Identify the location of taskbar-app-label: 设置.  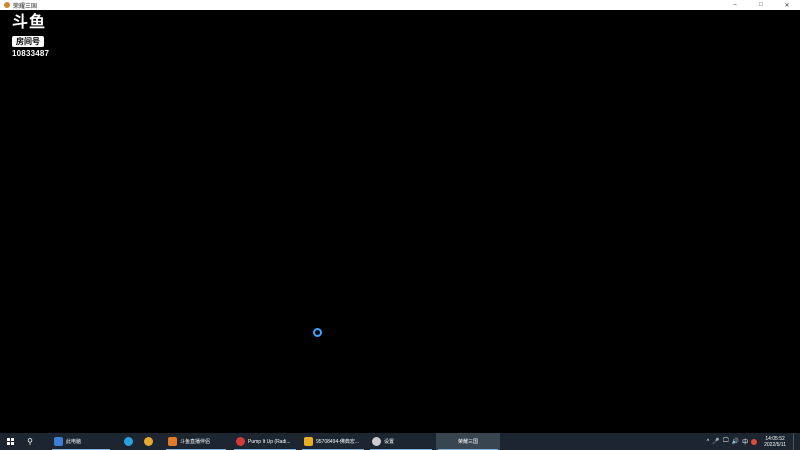
(389, 442).